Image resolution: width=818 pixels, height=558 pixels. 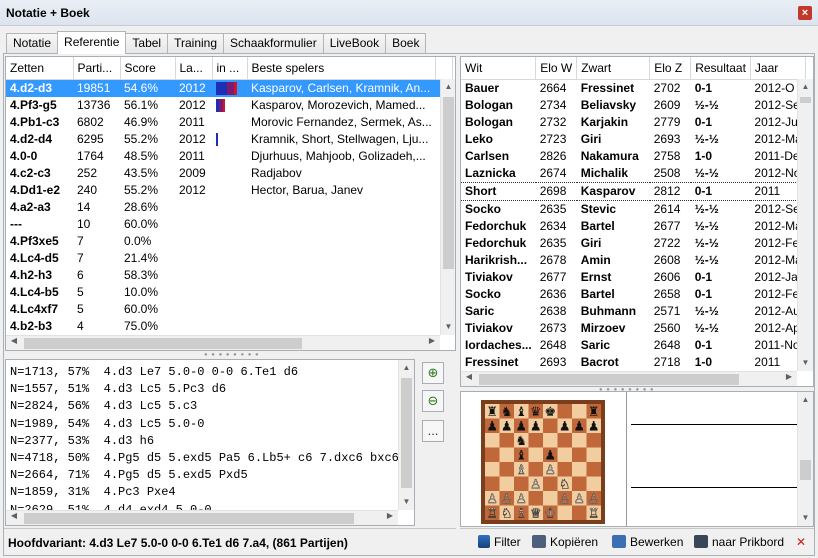 I want to click on tab-referentie: Referentie, so click(x=92, y=42).